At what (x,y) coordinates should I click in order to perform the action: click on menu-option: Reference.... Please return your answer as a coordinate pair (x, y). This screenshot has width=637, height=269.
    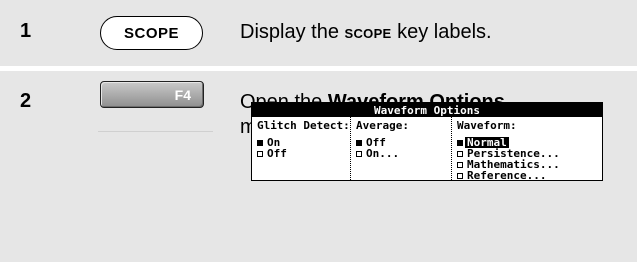
    Looking at the image, I should click on (508, 175).